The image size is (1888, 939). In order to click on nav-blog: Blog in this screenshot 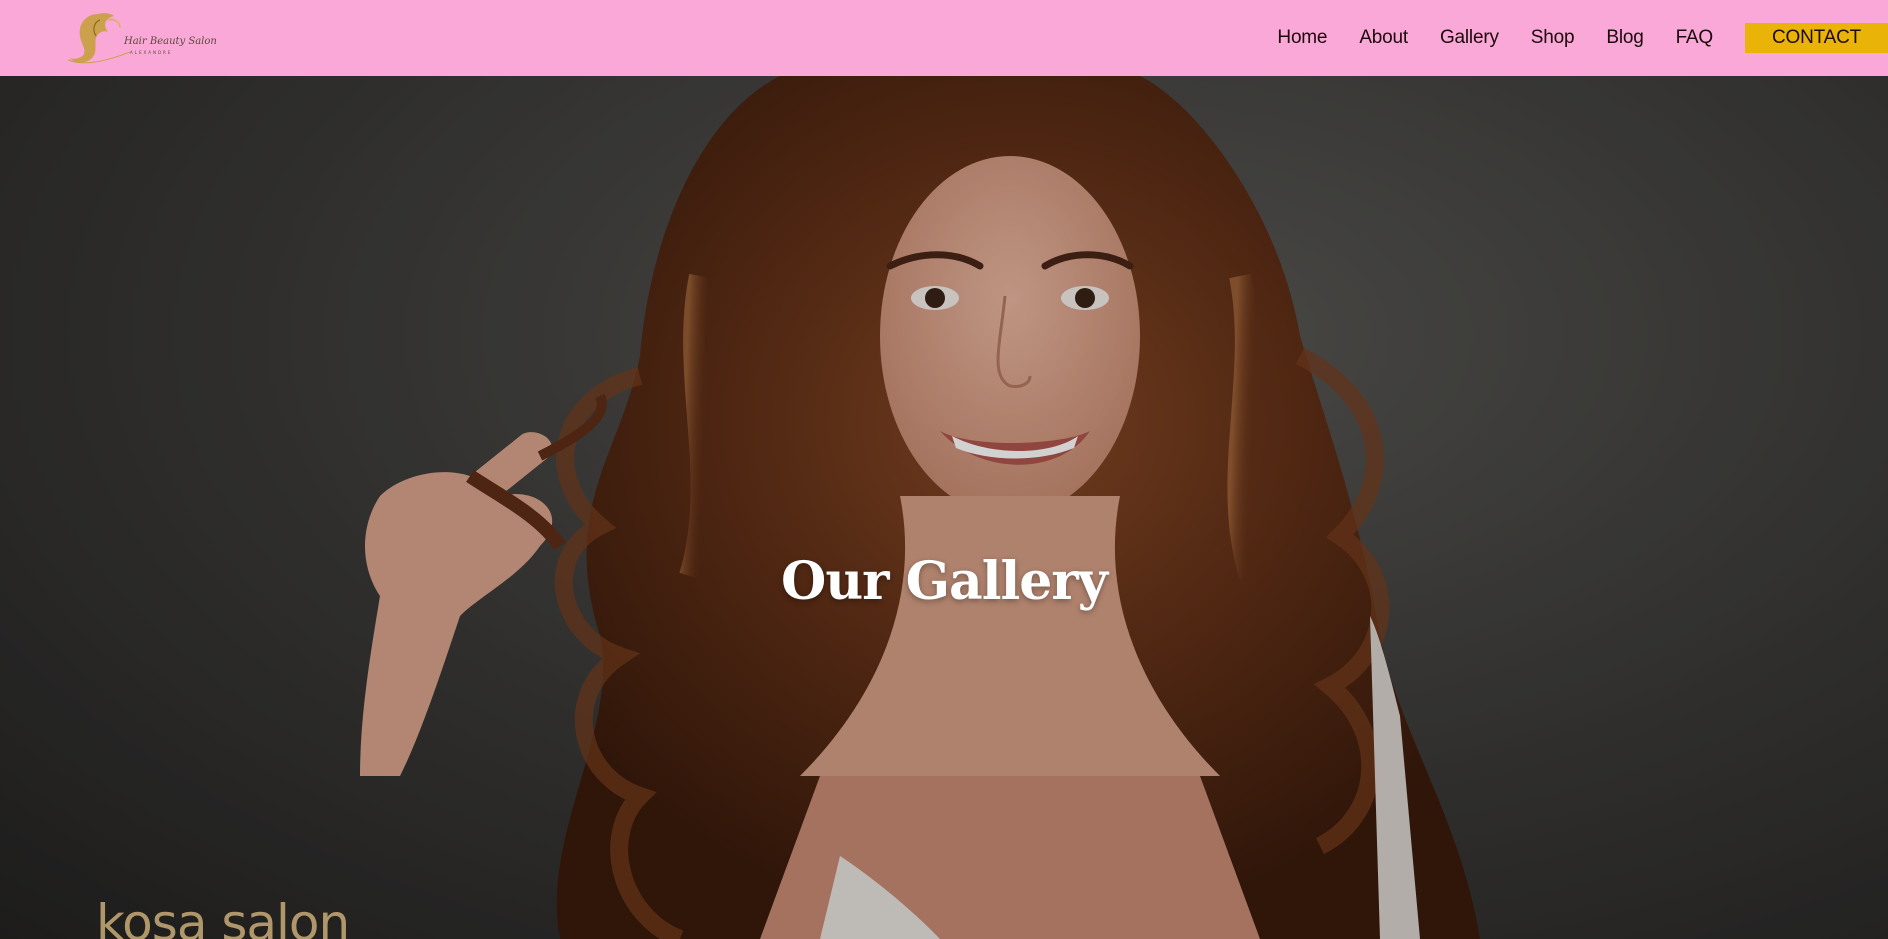, I will do `click(1624, 38)`.